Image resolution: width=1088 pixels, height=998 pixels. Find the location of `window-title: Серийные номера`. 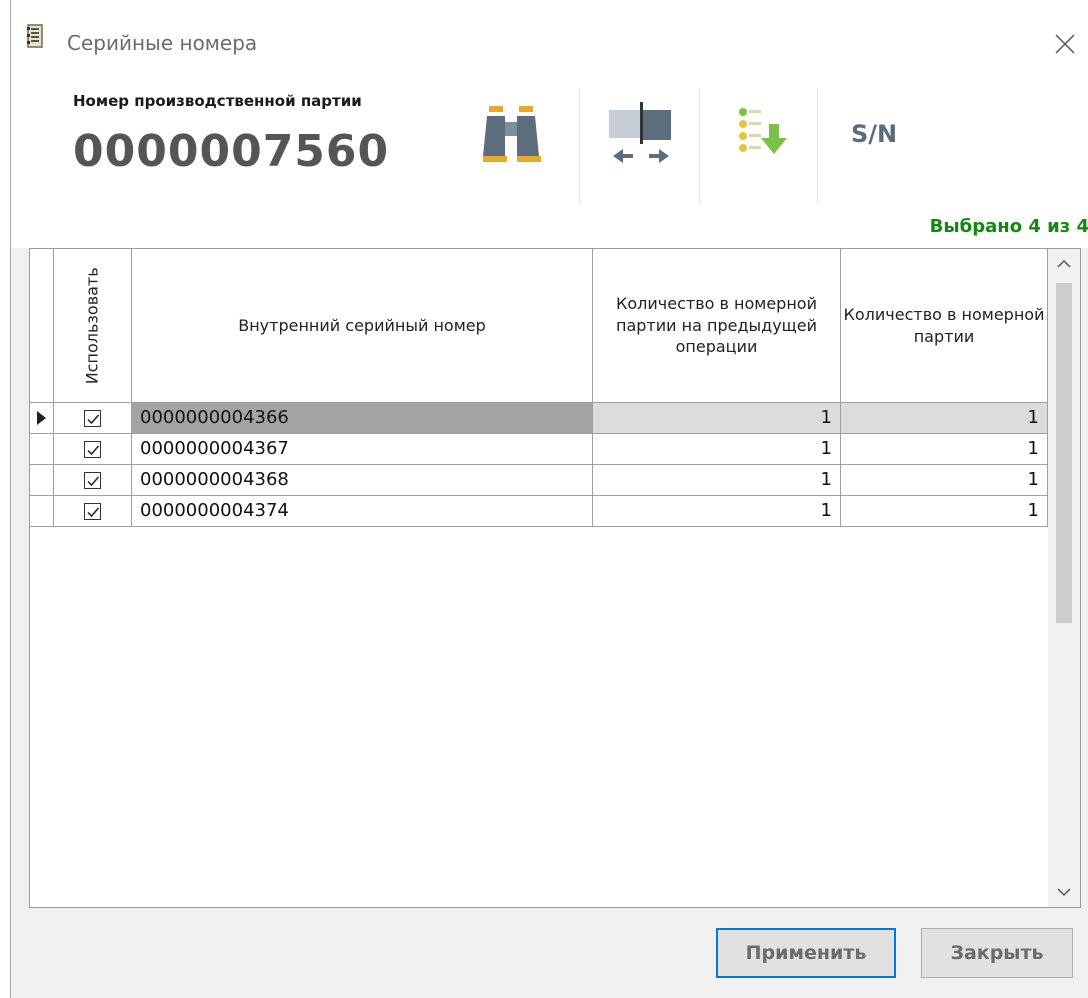

window-title: Серийные номера is located at coordinates (162, 43).